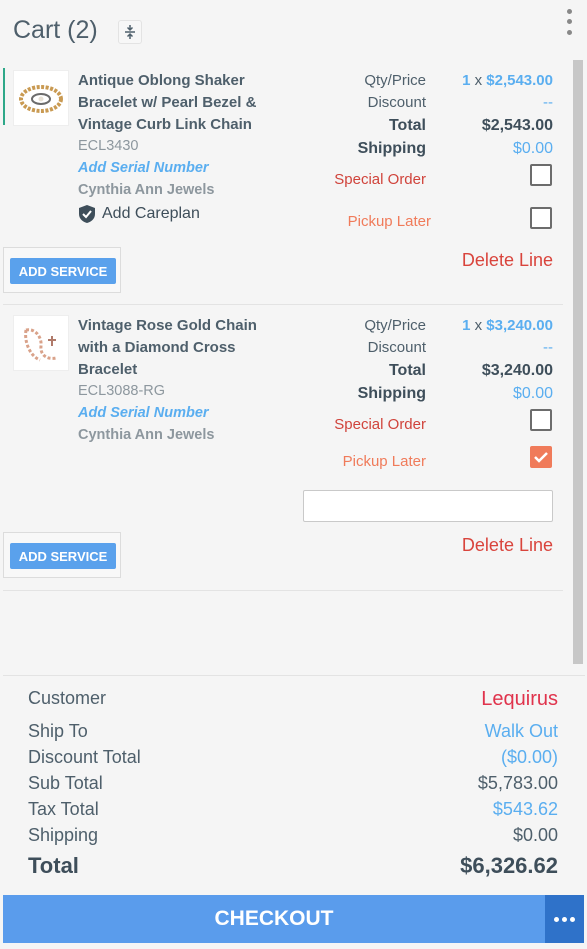 This screenshot has width=587, height=949. What do you see at coordinates (87, 214) in the screenshot?
I see `shield-check-icon` at bounding box center [87, 214].